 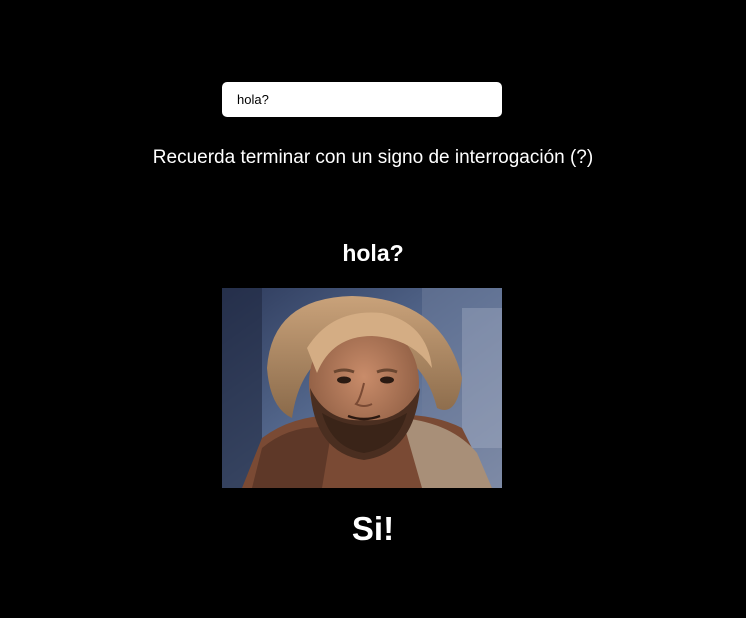 I want to click on answer-text: Si!, so click(x=373, y=528).